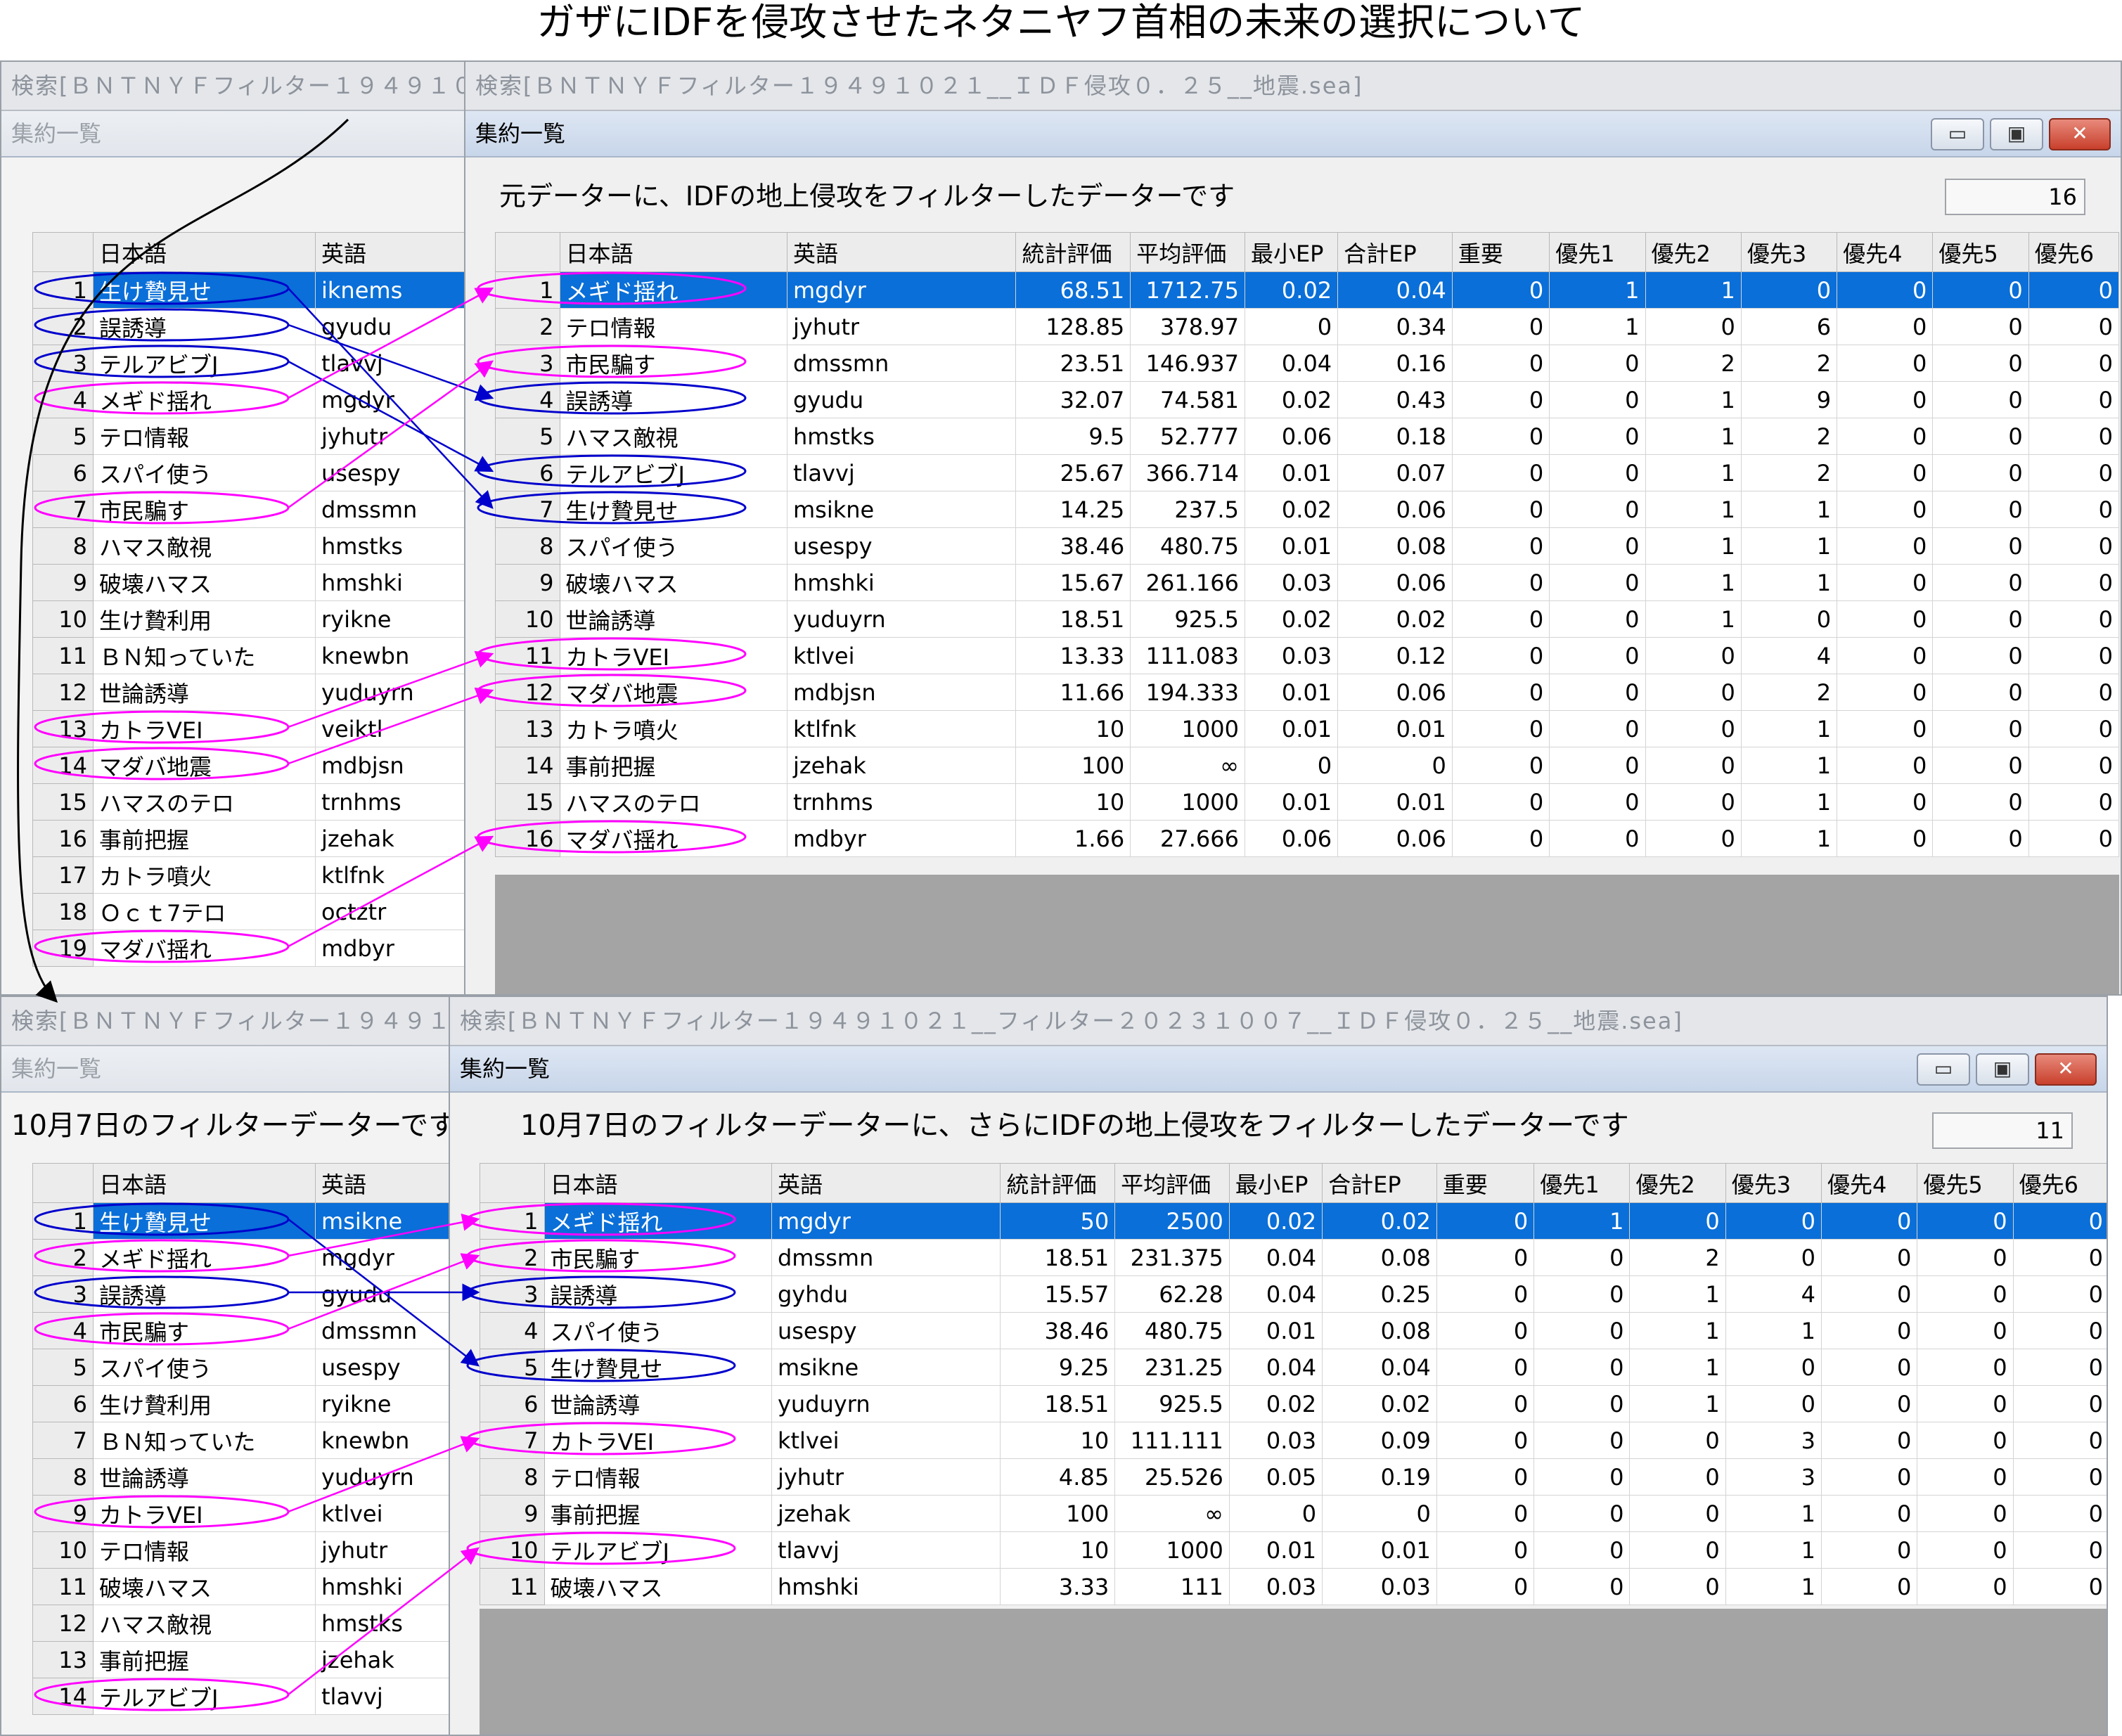 This screenshot has width=2122, height=1736. I want to click on row-number: 7, so click(63, 1440).